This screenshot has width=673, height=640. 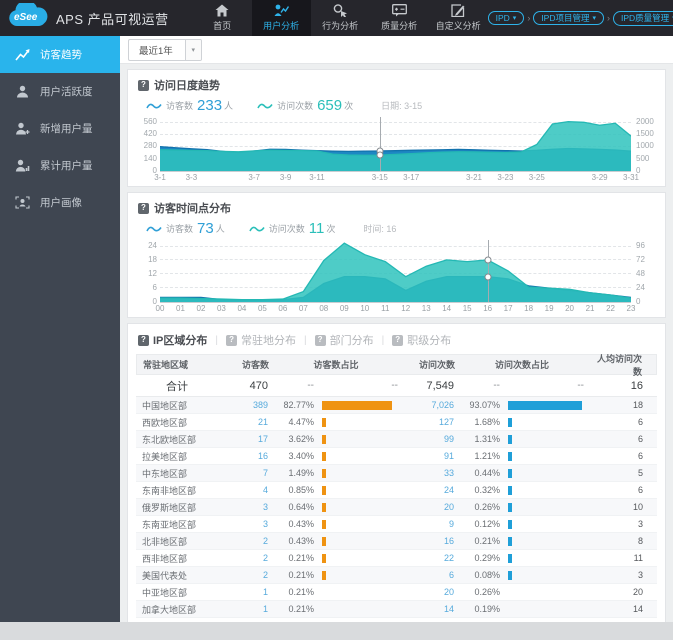 I want to click on nav-item-quality: 质量分析, so click(x=399, y=18).